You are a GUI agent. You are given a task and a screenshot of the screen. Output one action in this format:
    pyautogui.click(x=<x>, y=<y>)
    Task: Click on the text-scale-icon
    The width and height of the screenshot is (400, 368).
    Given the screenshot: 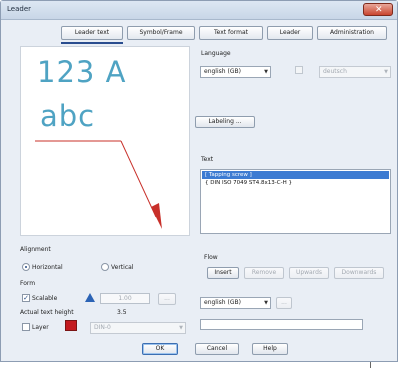 What is the action you would take?
    pyautogui.click(x=90, y=297)
    